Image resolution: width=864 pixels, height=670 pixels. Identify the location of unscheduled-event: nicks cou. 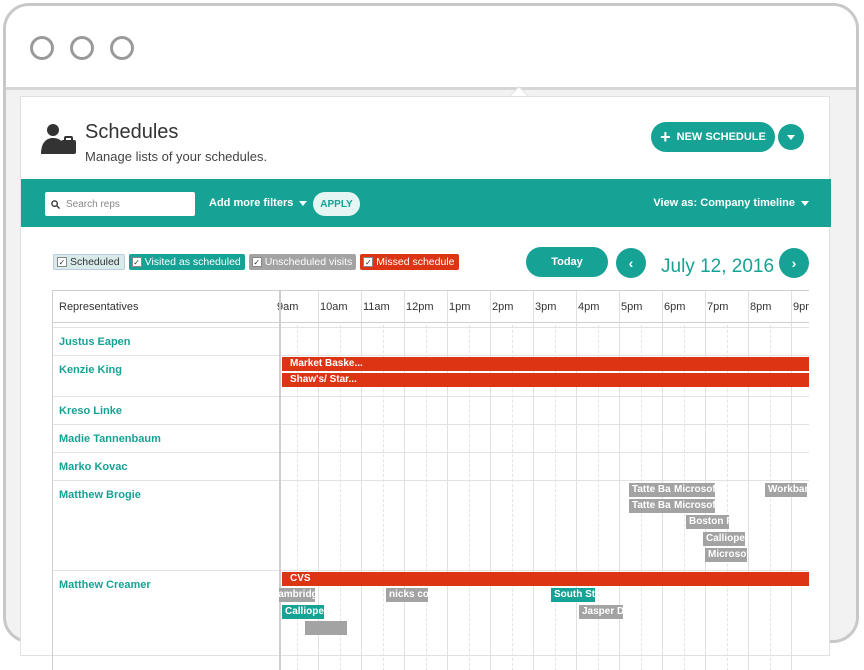
(407, 595).